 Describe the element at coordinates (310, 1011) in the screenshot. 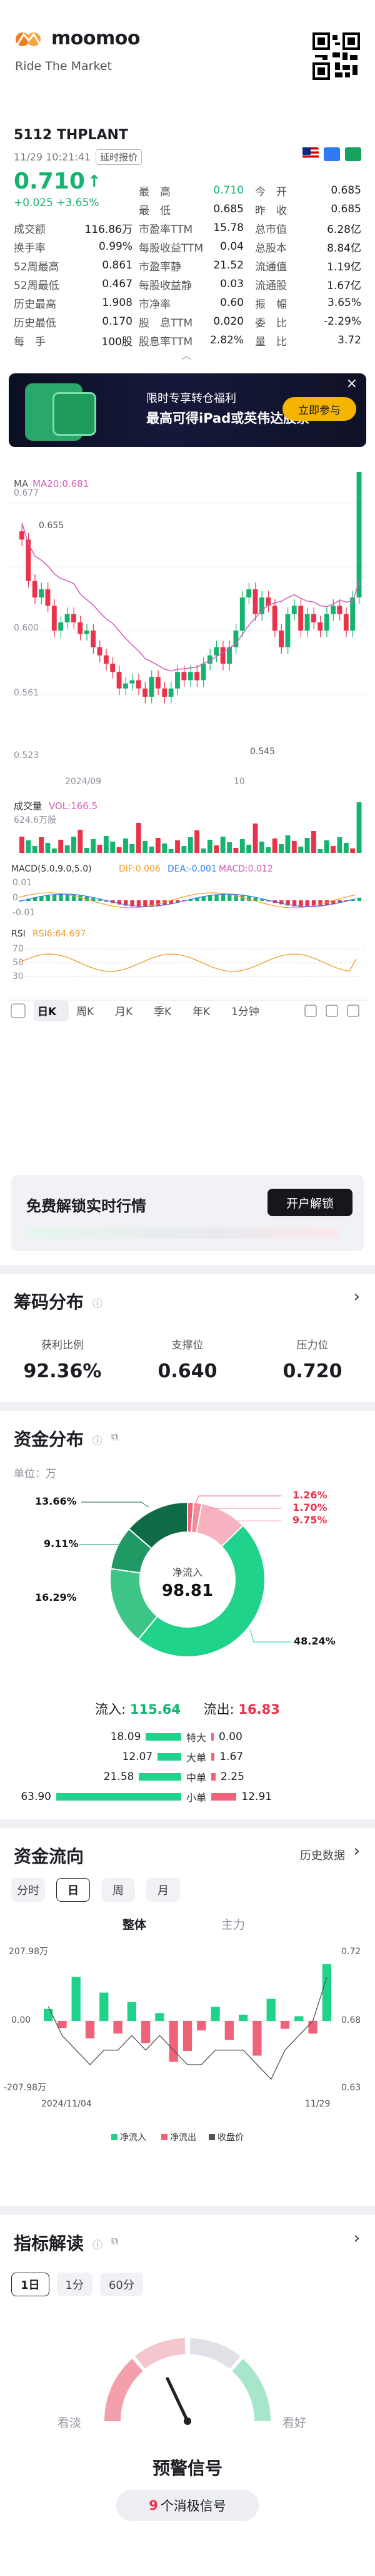

I see `settings-icon` at that location.